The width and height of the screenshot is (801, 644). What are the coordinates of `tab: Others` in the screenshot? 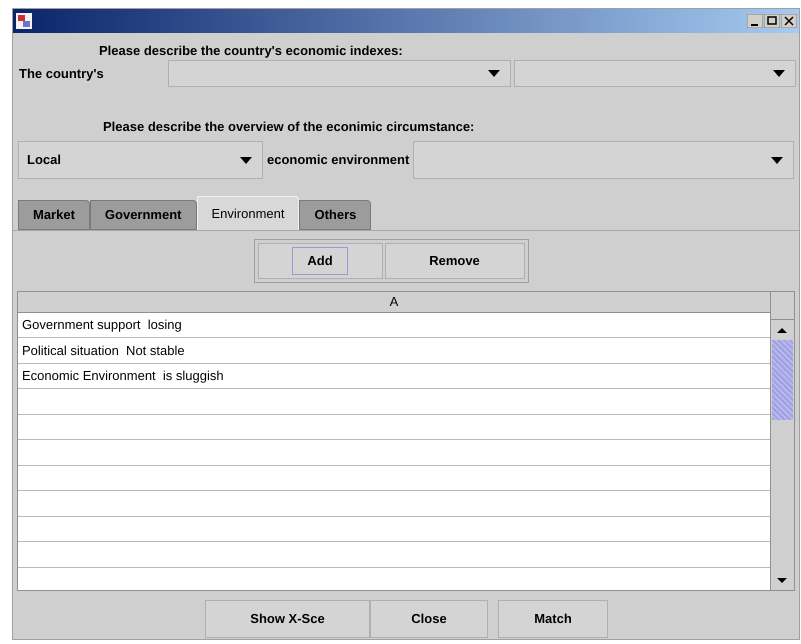 It's located at (335, 215).